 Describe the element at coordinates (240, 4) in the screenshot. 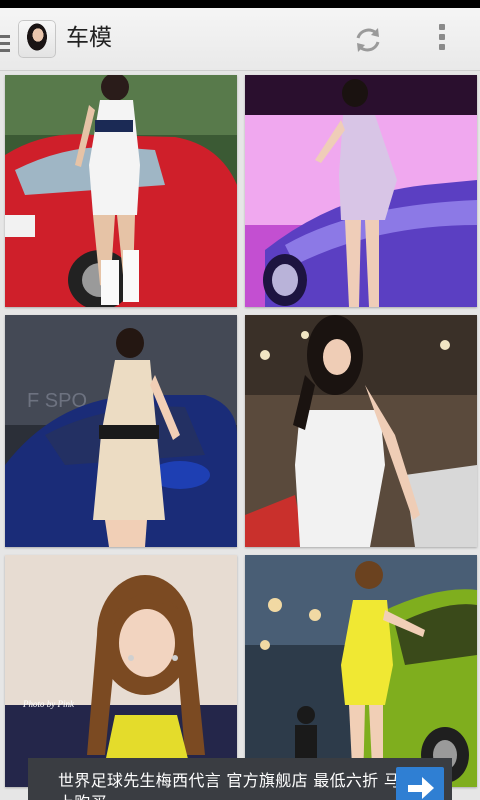

I see `status-bar` at that location.